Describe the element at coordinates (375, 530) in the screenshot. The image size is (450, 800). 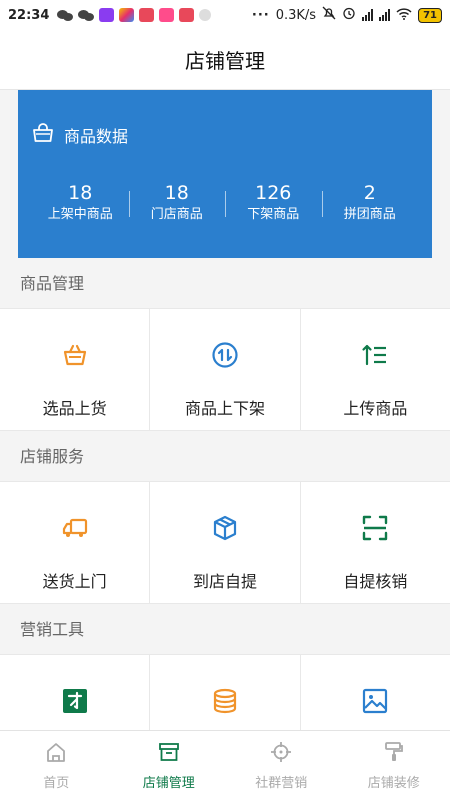
I see `scan-icon` at that location.